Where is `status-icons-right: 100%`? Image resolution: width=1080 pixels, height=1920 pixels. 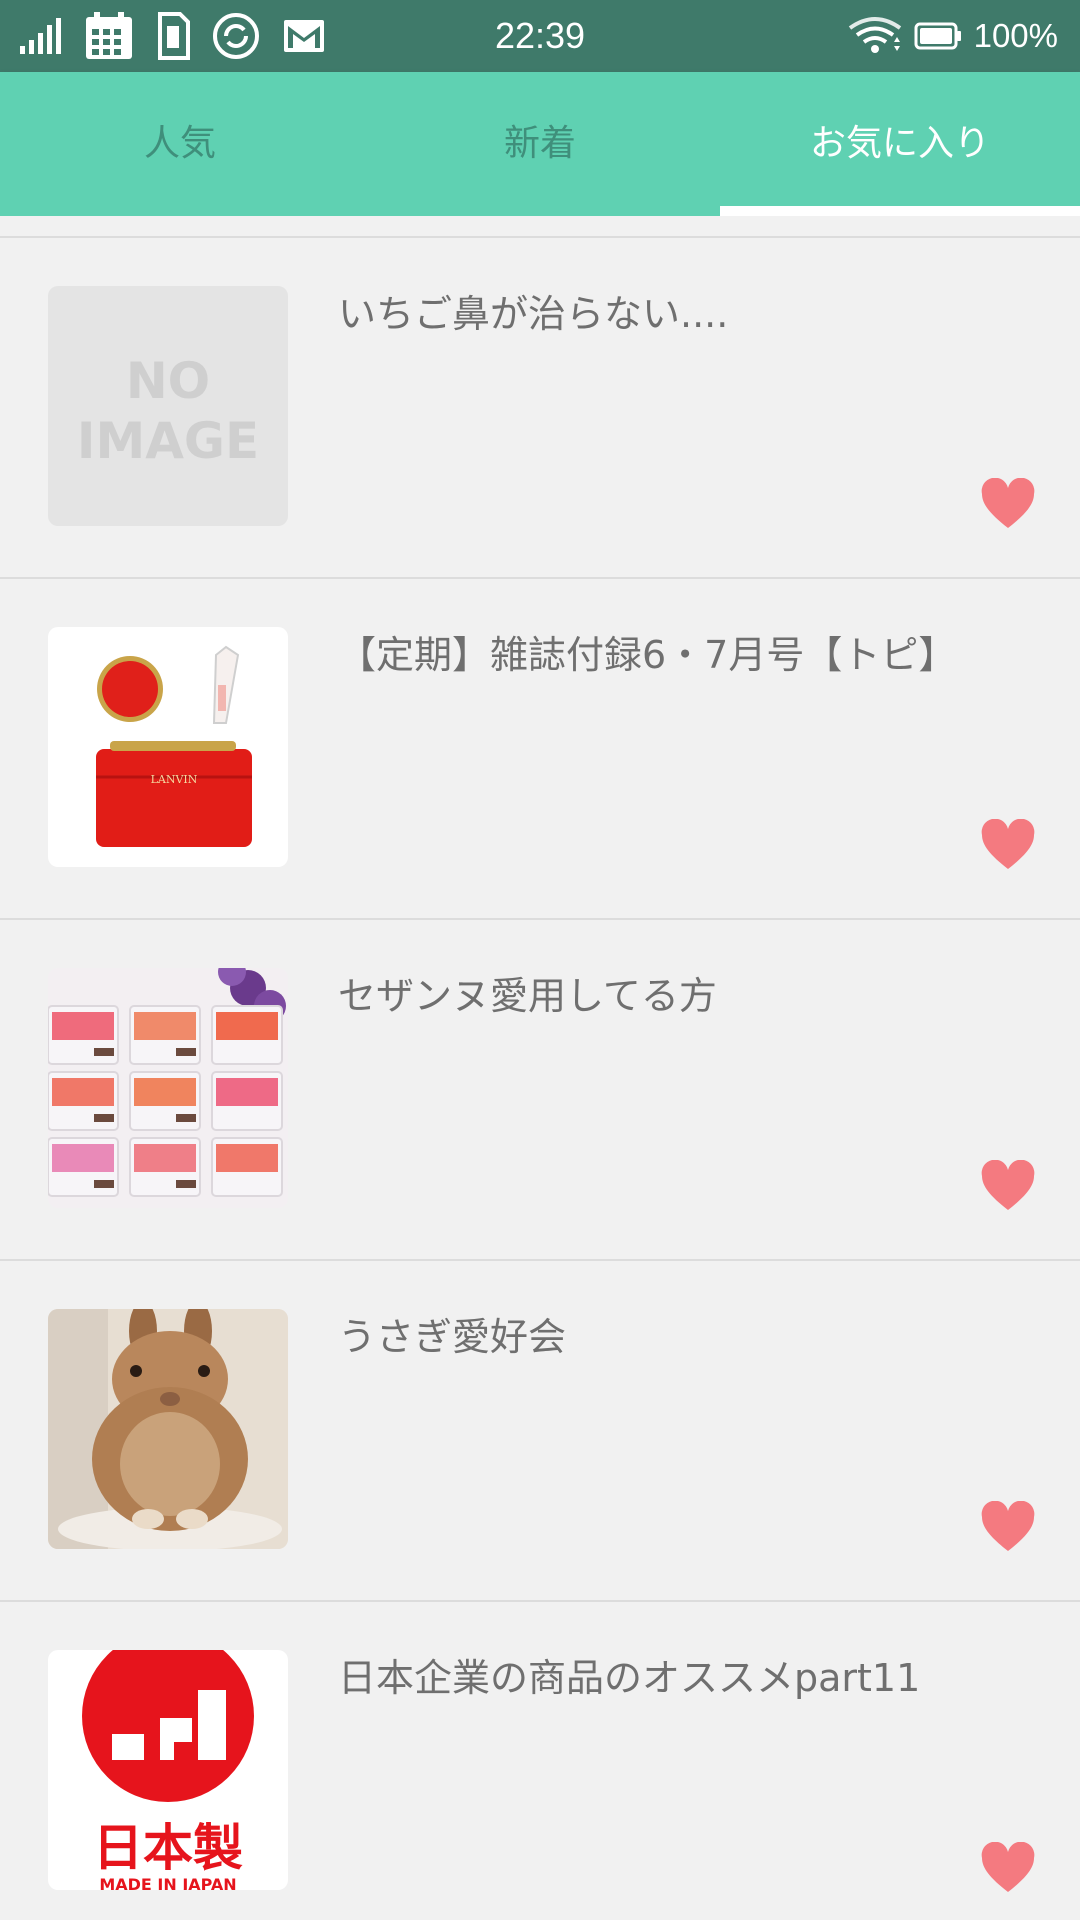 status-icons-right: 100% is located at coordinates (953, 36).